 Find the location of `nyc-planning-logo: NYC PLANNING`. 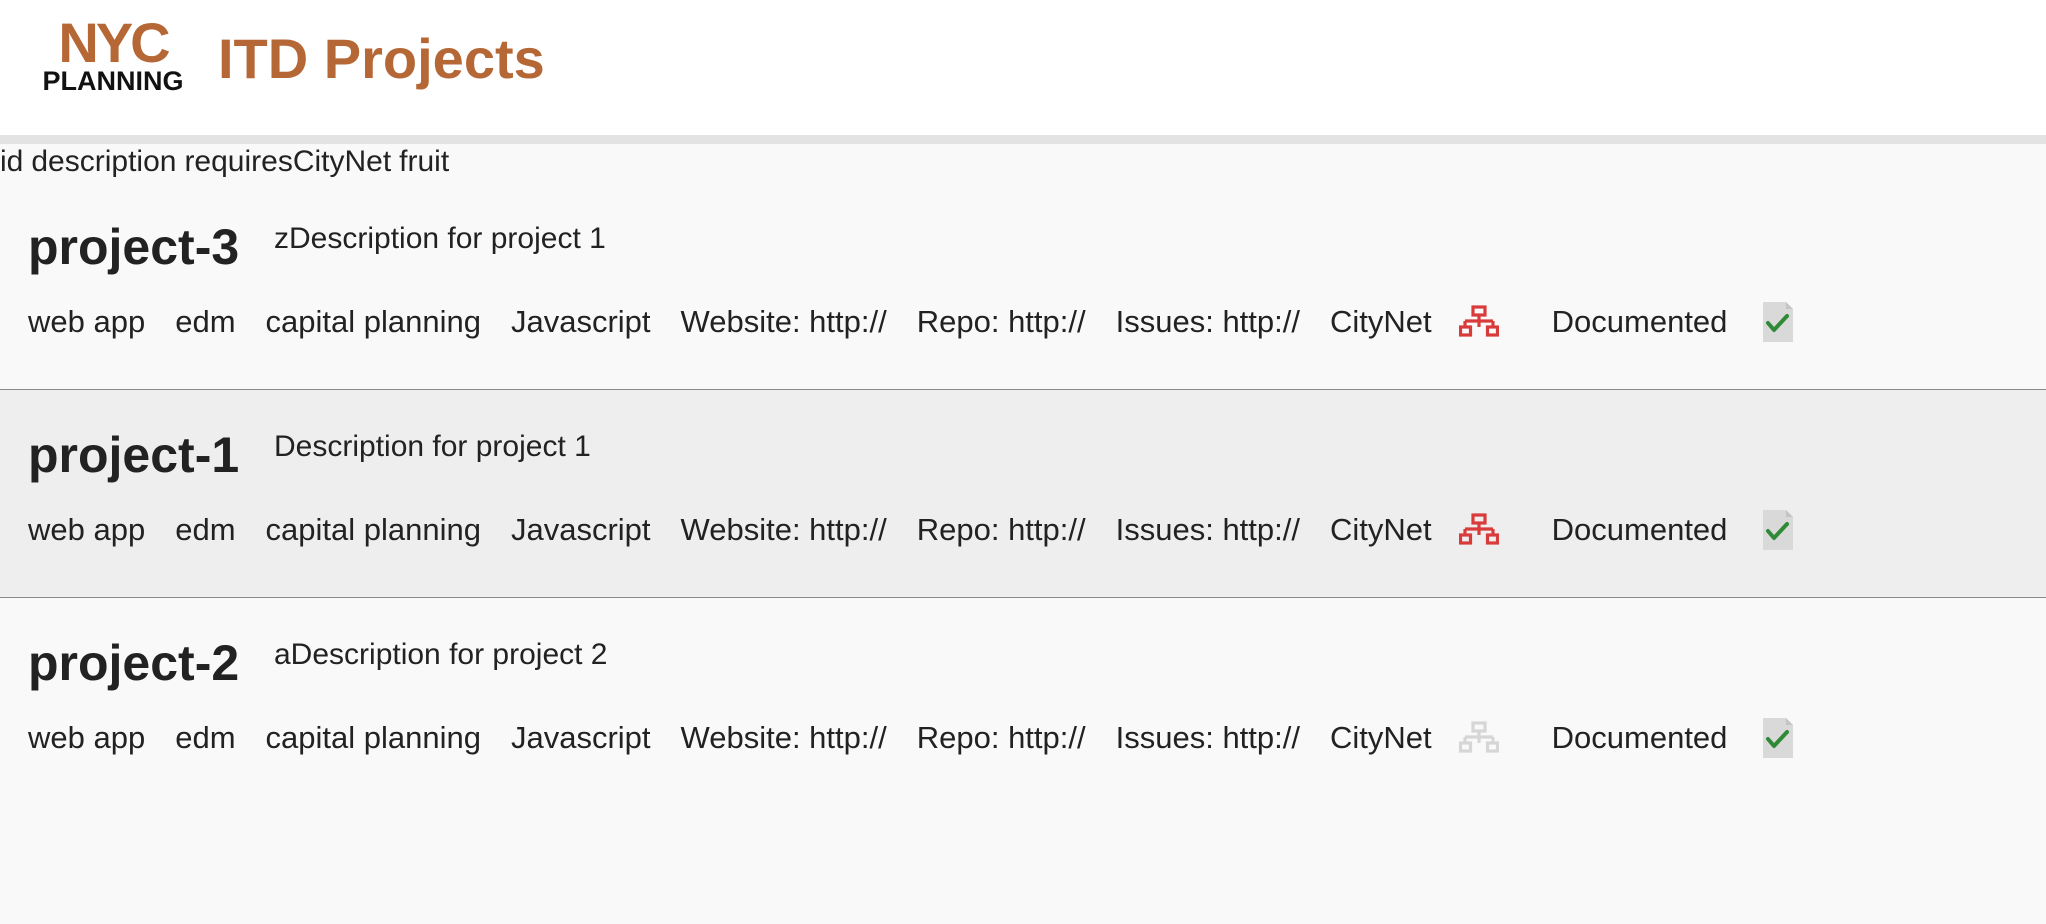

nyc-planning-logo: NYC PLANNING is located at coordinates (113, 54).